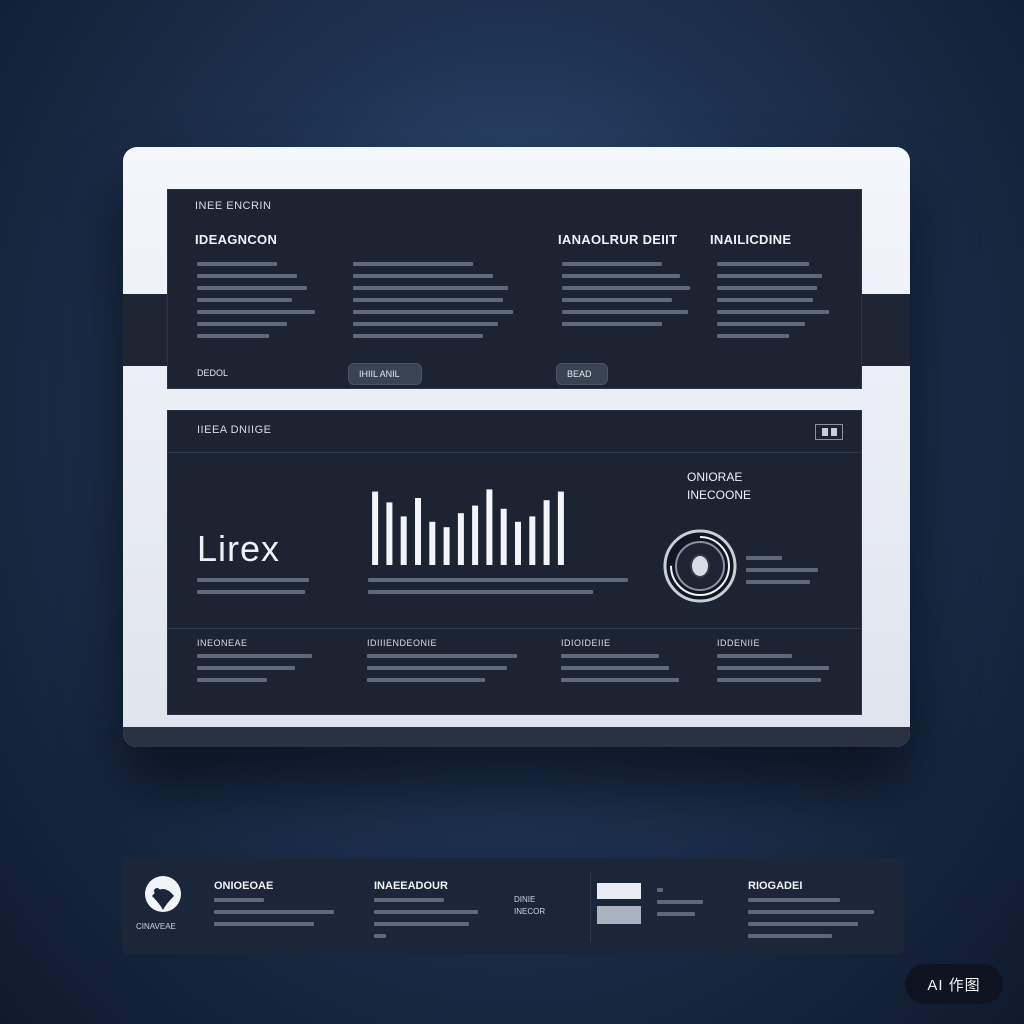 The width and height of the screenshot is (1024, 1024). Describe the element at coordinates (444, 672) in the screenshot. I see `footer-column-2-text` at that location.